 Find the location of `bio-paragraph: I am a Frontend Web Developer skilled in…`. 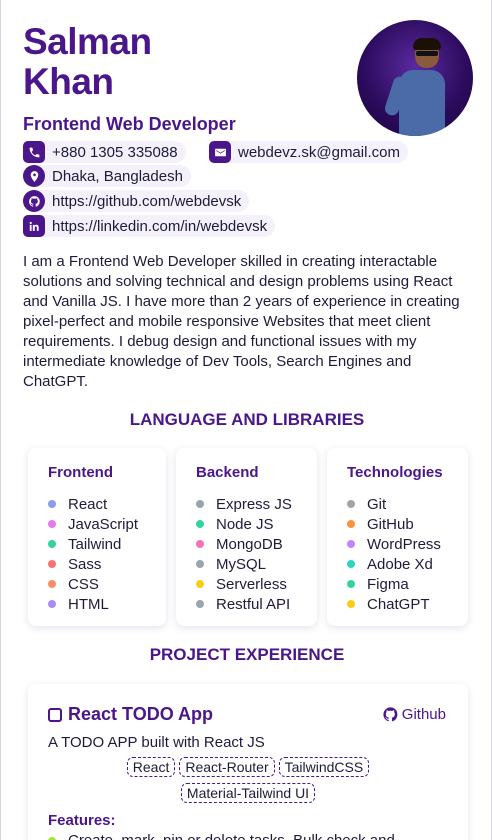

bio-paragraph: I am a Frontend Web Developer skilled in… is located at coordinates (241, 321).